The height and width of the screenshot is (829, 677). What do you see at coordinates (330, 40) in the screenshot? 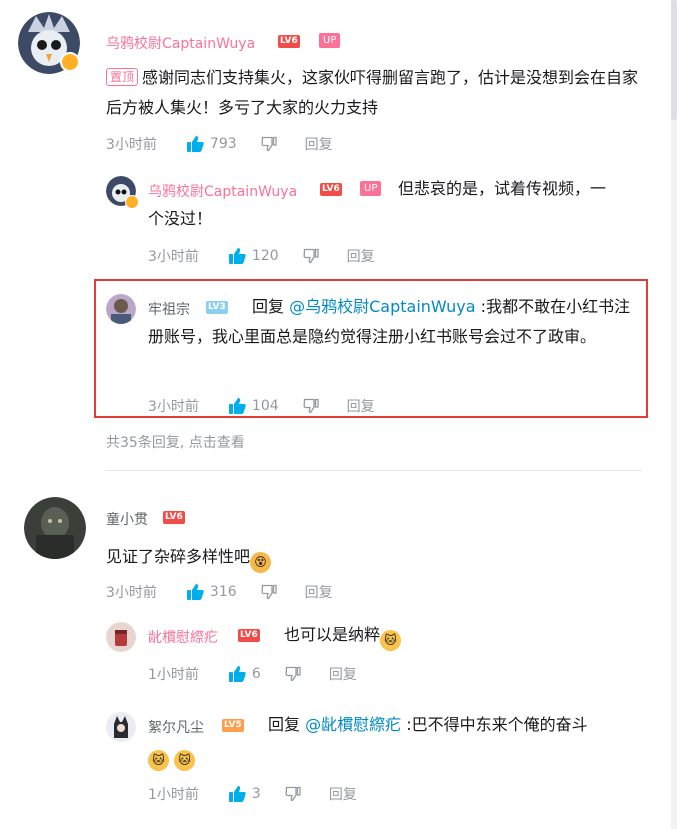
I see `up-badge: UP` at bounding box center [330, 40].